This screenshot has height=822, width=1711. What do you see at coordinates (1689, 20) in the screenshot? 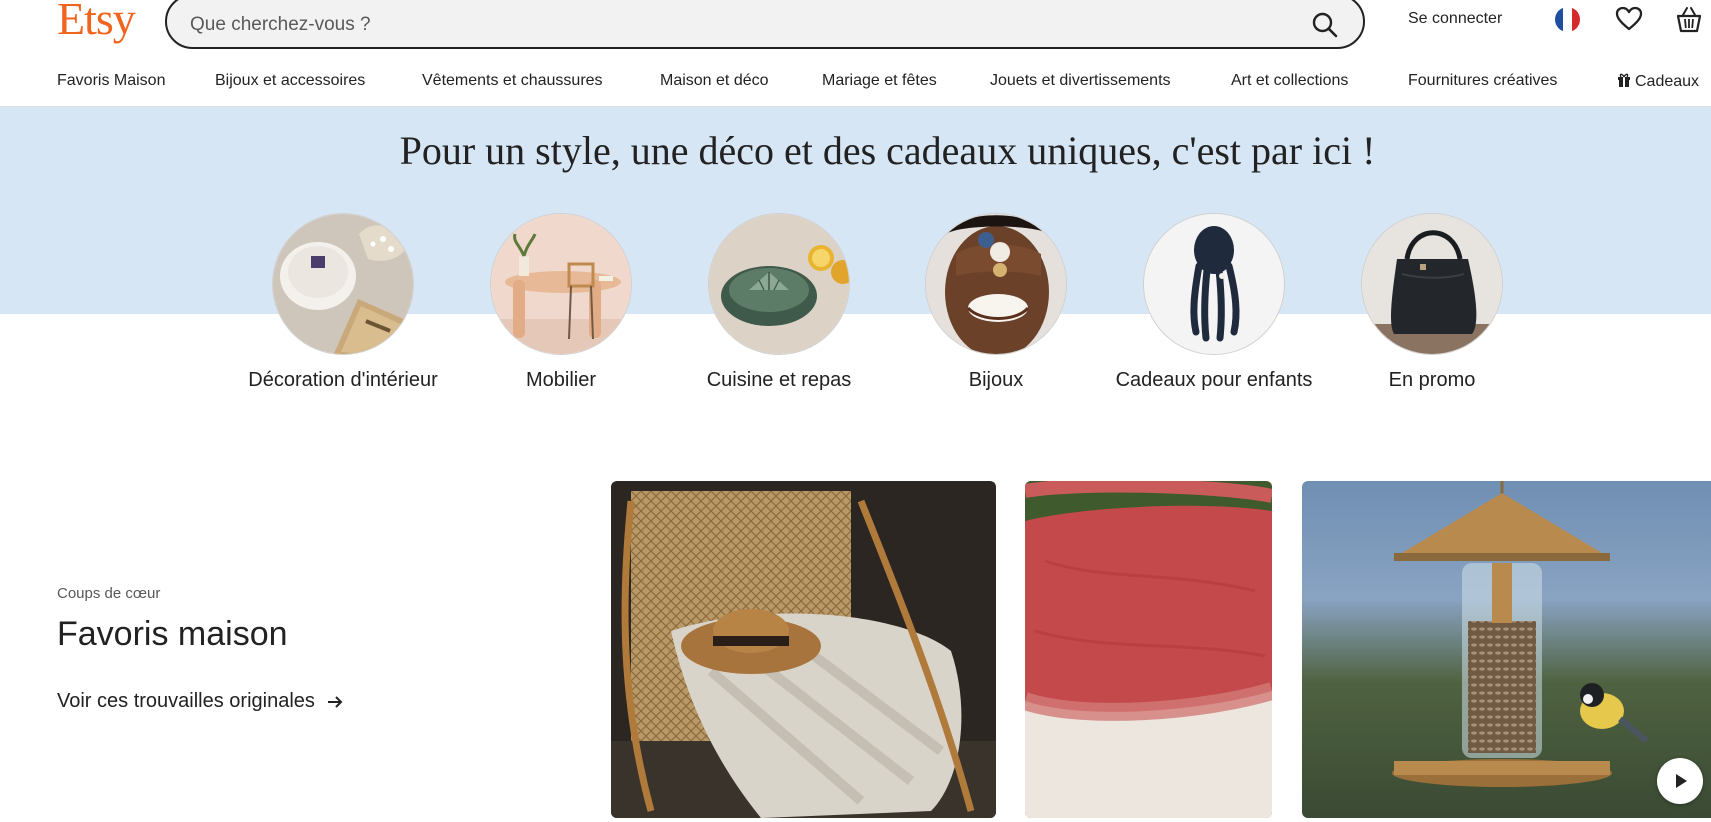
I see `basket-icon` at bounding box center [1689, 20].